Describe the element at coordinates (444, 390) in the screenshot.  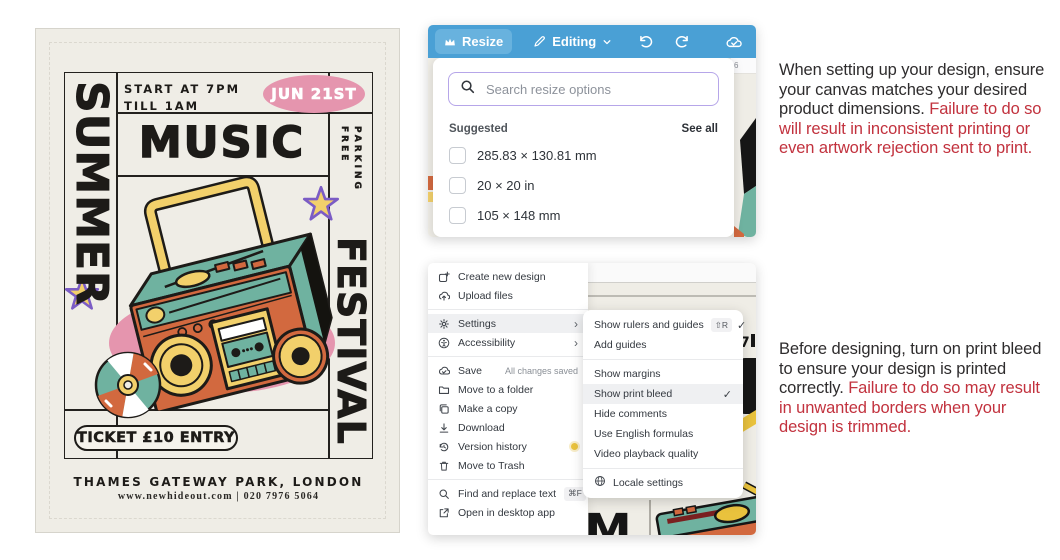
I see `folder-icon` at that location.